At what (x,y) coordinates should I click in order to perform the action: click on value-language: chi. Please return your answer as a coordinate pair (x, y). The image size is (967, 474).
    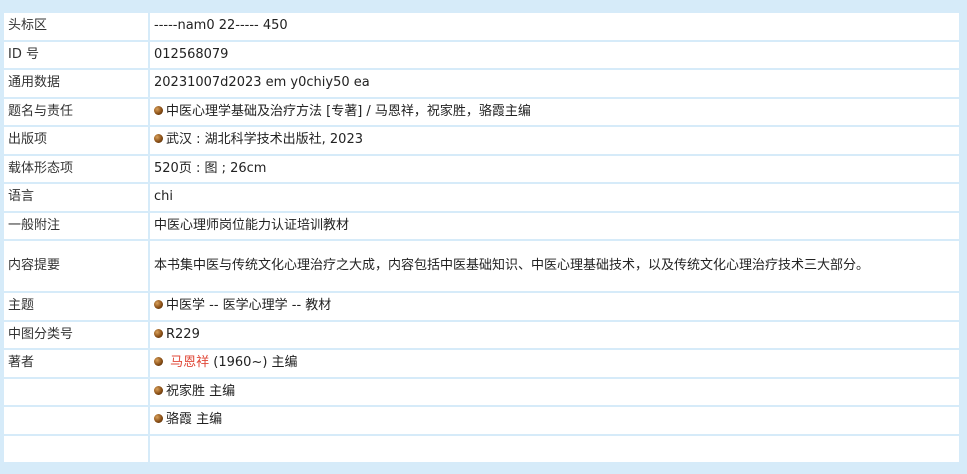
    Looking at the image, I should click on (554, 198).